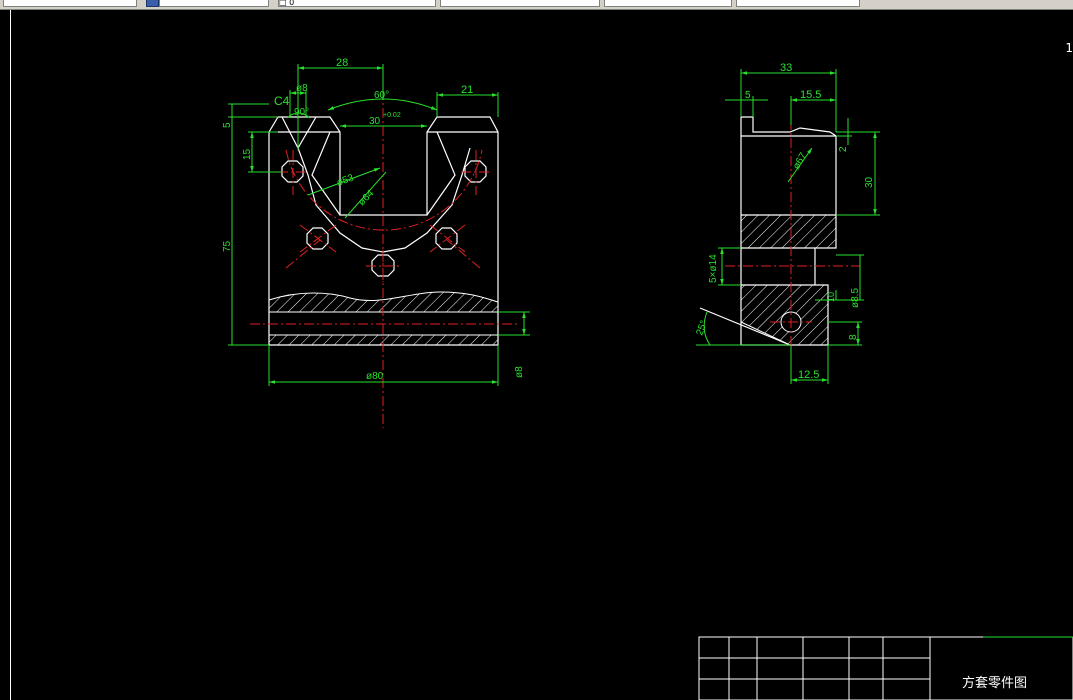  I want to click on dim-5-side: 5, so click(748, 95).